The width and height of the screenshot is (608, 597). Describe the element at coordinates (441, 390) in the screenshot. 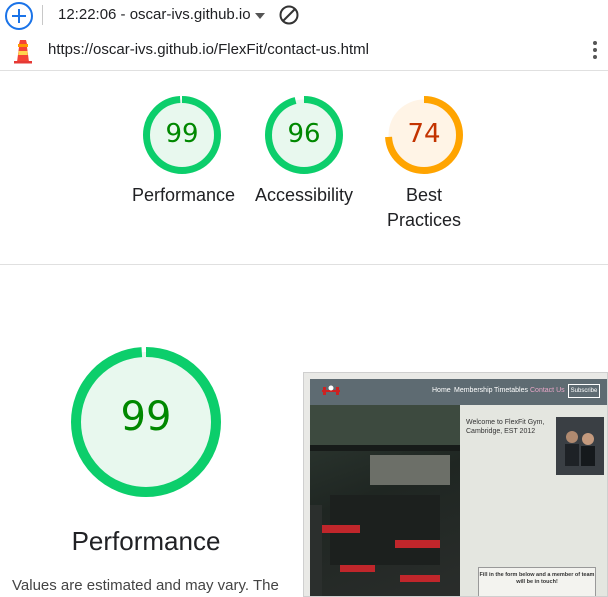

I see `screenshot-nav-home: Home` at that location.